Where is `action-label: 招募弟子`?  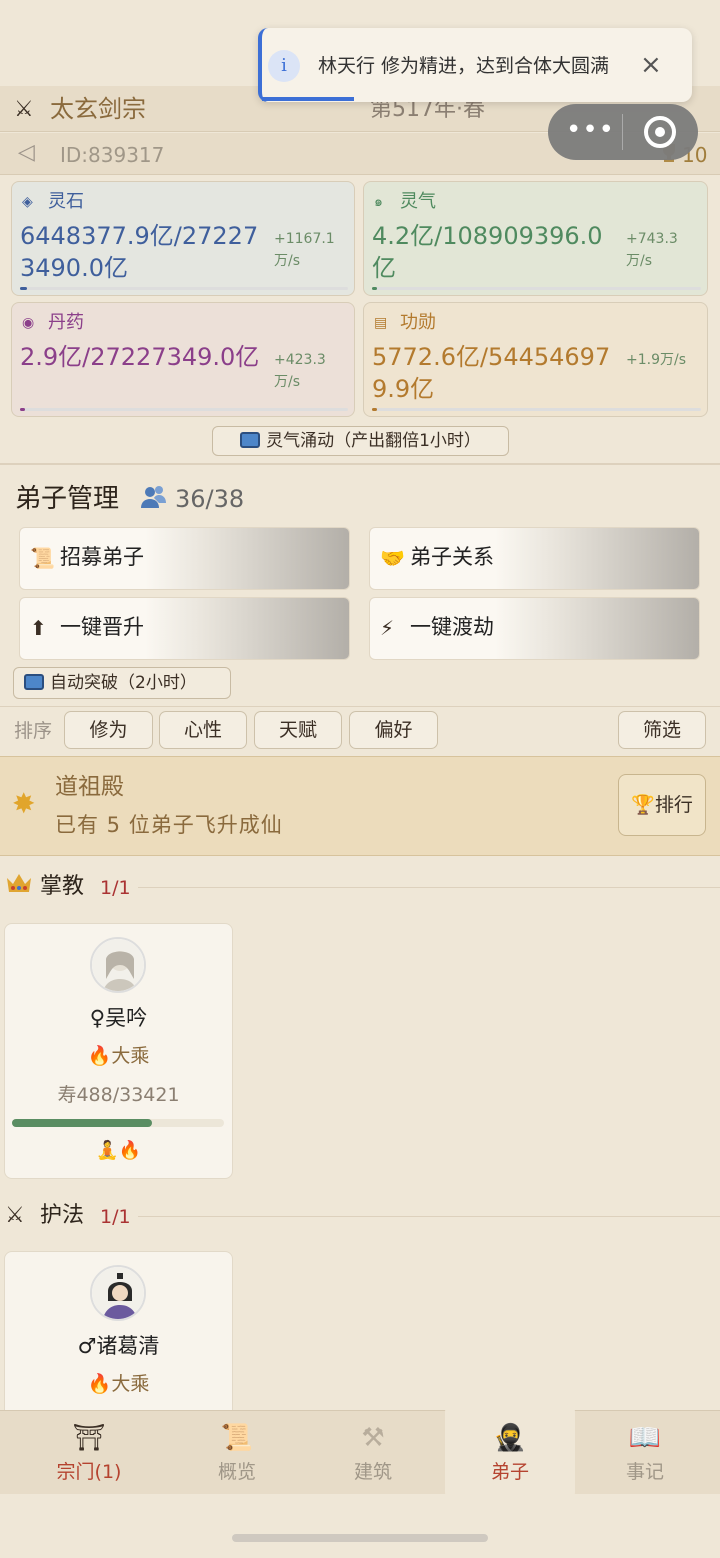
action-label: 招募弟子 is located at coordinates (102, 557).